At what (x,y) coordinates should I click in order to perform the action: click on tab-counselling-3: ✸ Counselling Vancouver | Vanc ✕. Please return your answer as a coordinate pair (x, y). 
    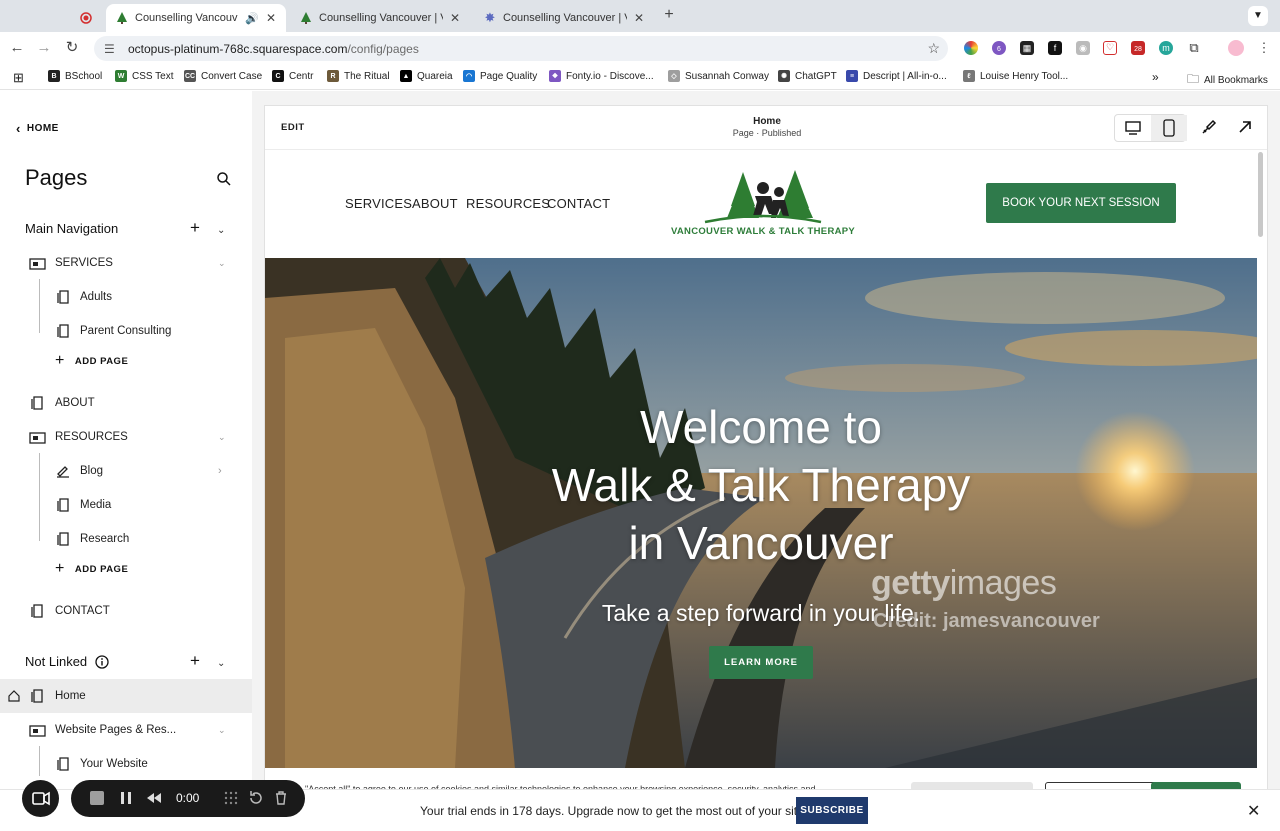
    Looking at the image, I should click on (564, 18).